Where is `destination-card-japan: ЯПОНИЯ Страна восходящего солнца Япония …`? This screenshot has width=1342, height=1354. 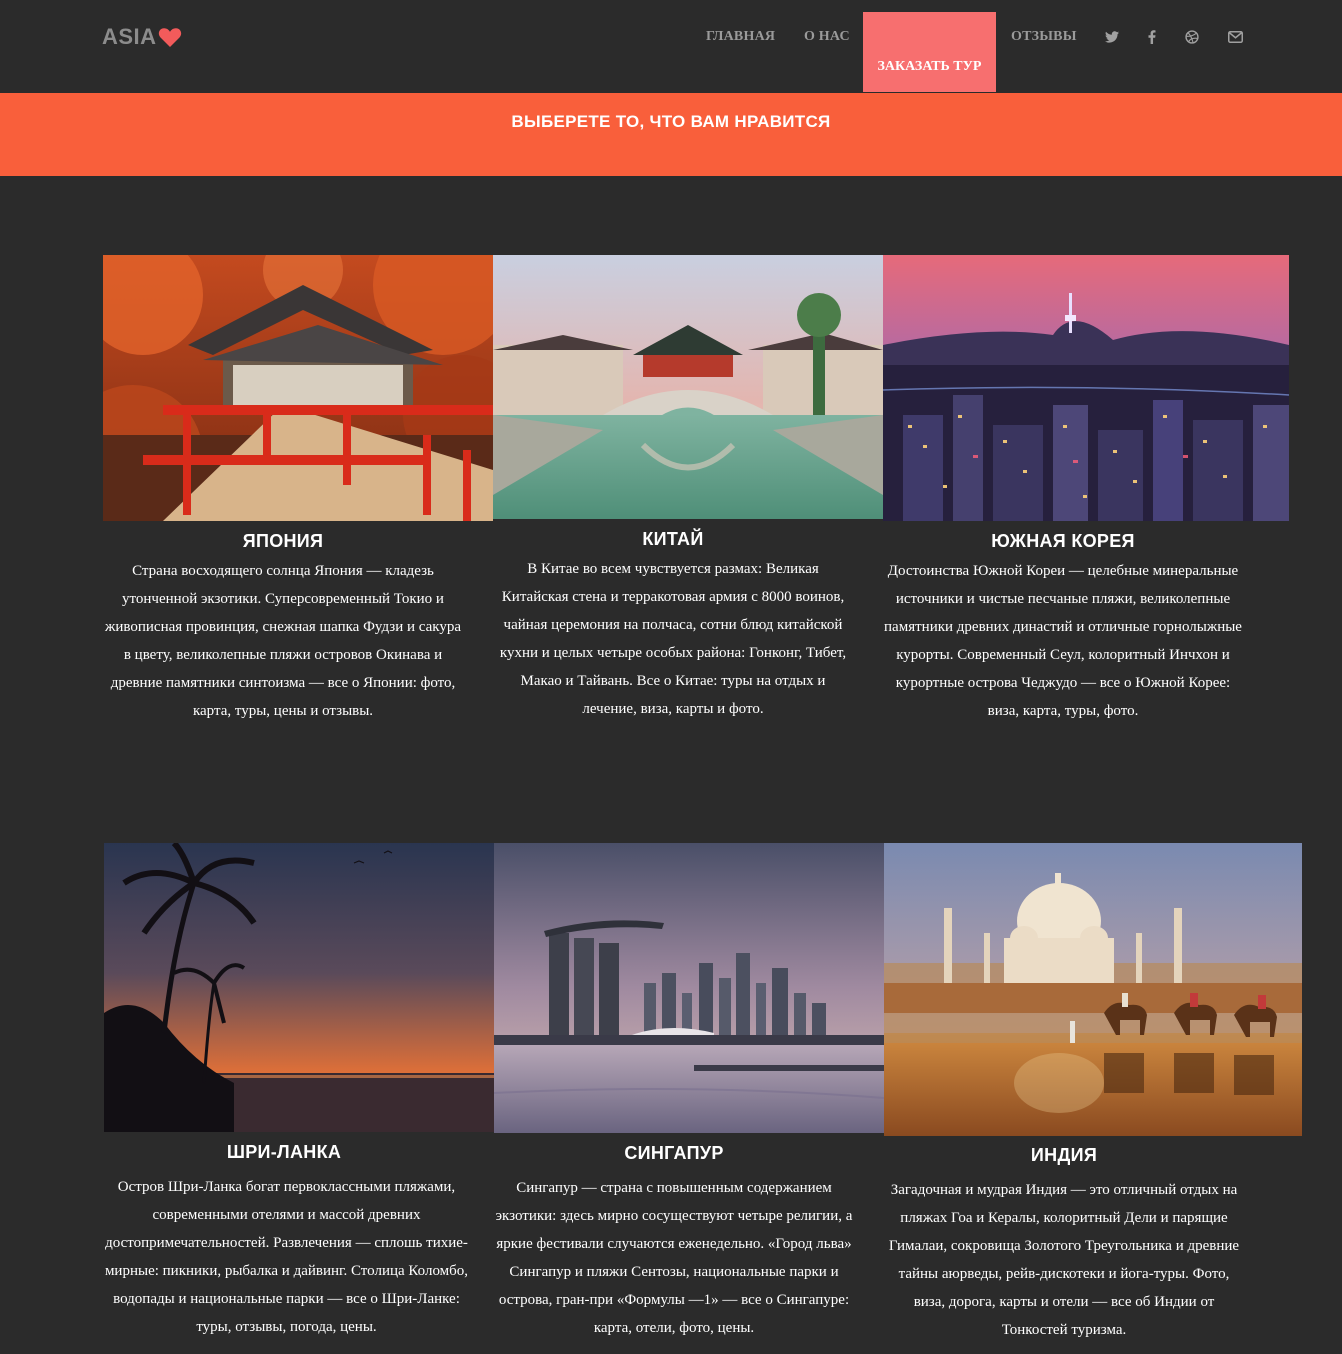 destination-card-japan: ЯПОНИЯ Страна восходящего солнца Япония … is located at coordinates (298, 495).